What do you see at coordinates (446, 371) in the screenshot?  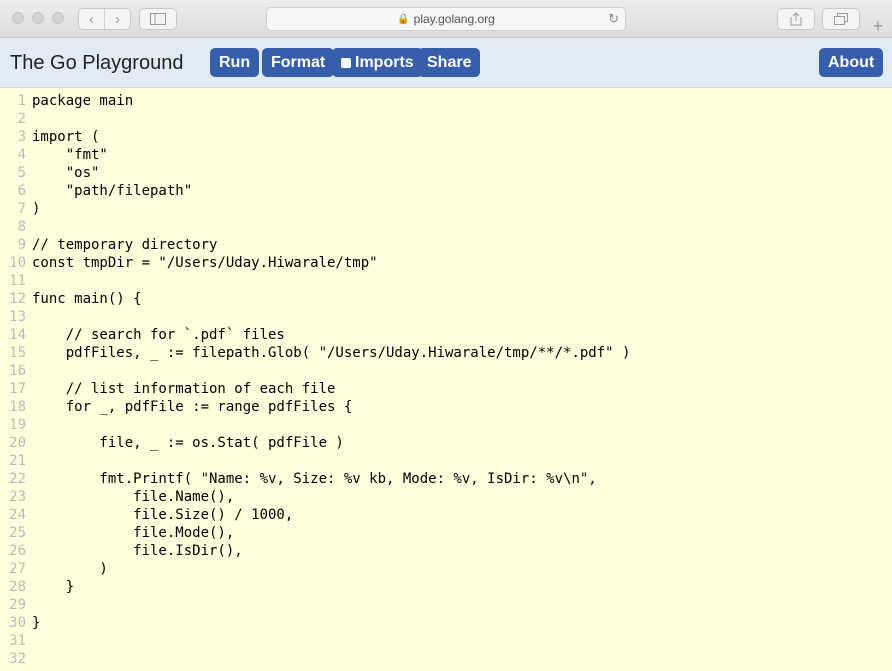 I see `code-line: 16` at bounding box center [446, 371].